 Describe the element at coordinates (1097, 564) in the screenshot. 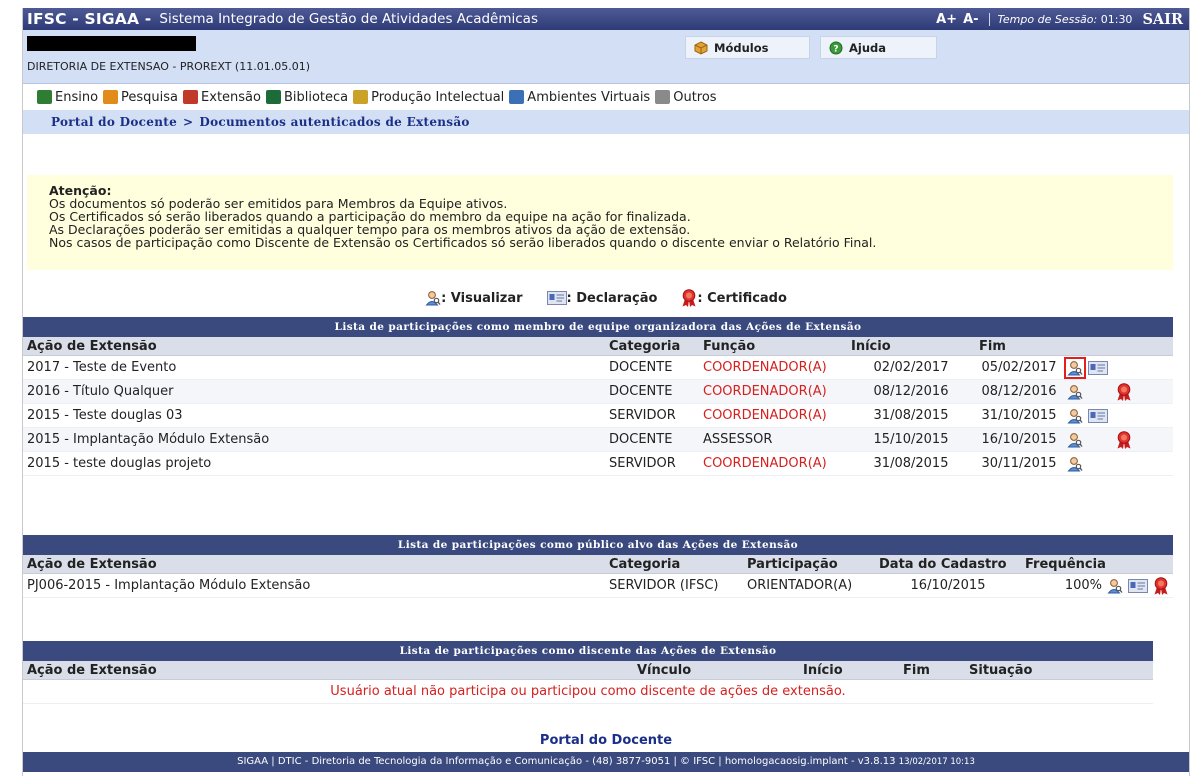

I see `column-header: Frequência` at that location.